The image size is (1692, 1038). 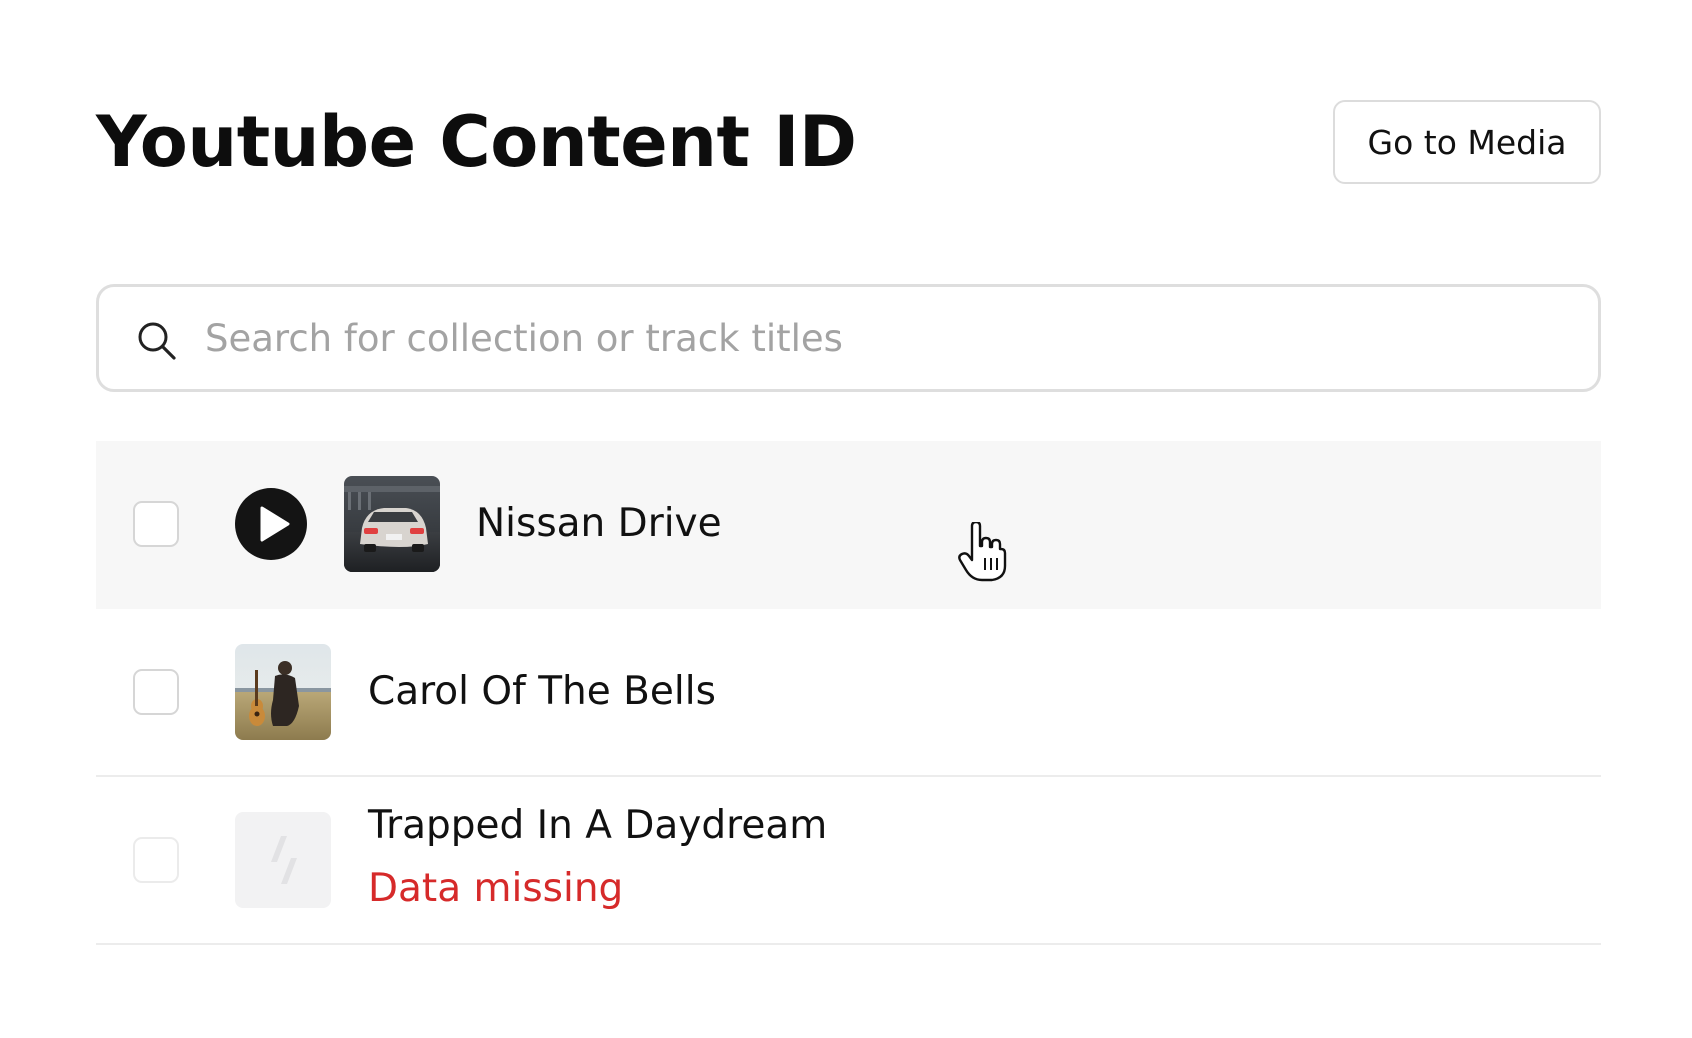 I want to click on search-bar, so click(x=848, y=338).